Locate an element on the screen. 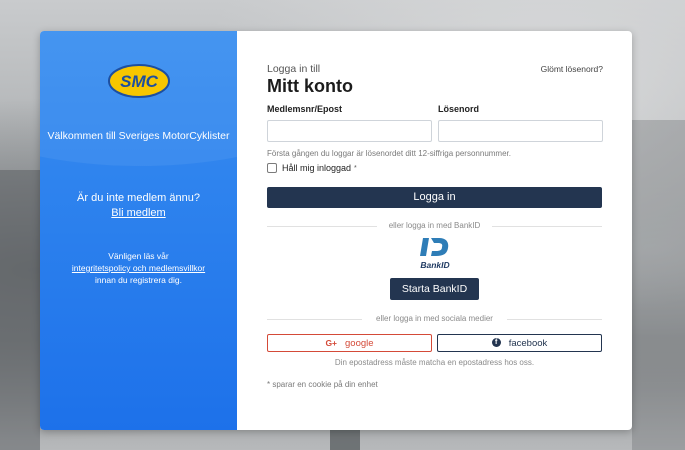 This screenshot has height=450, width=685. bankid-logo: BankID is located at coordinates (435, 254).